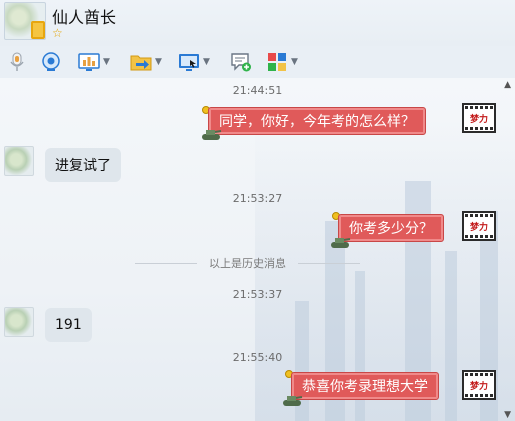 This screenshot has height=421, width=515. Describe the element at coordinates (391, 228) in the screenshot. I see `outgoing-message: 你考多少分？` at that location.